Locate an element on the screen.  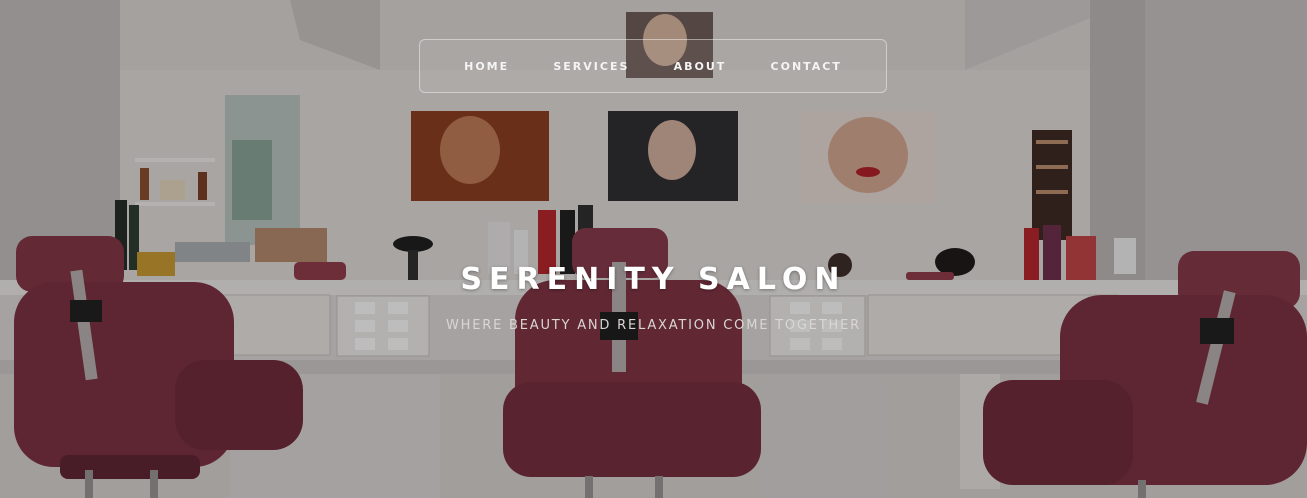
nav-home-link: HOME is located at coordinates (486, 66).